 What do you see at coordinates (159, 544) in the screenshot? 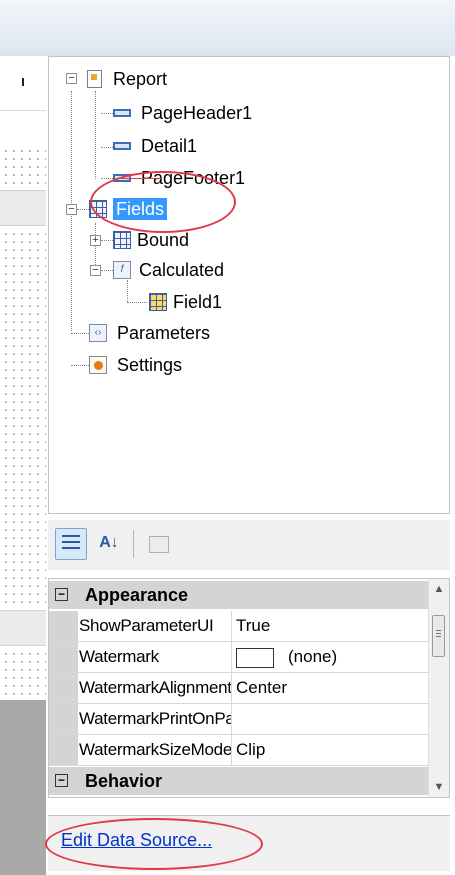
I see `property-pages-button` at bounding box center [159, 544].